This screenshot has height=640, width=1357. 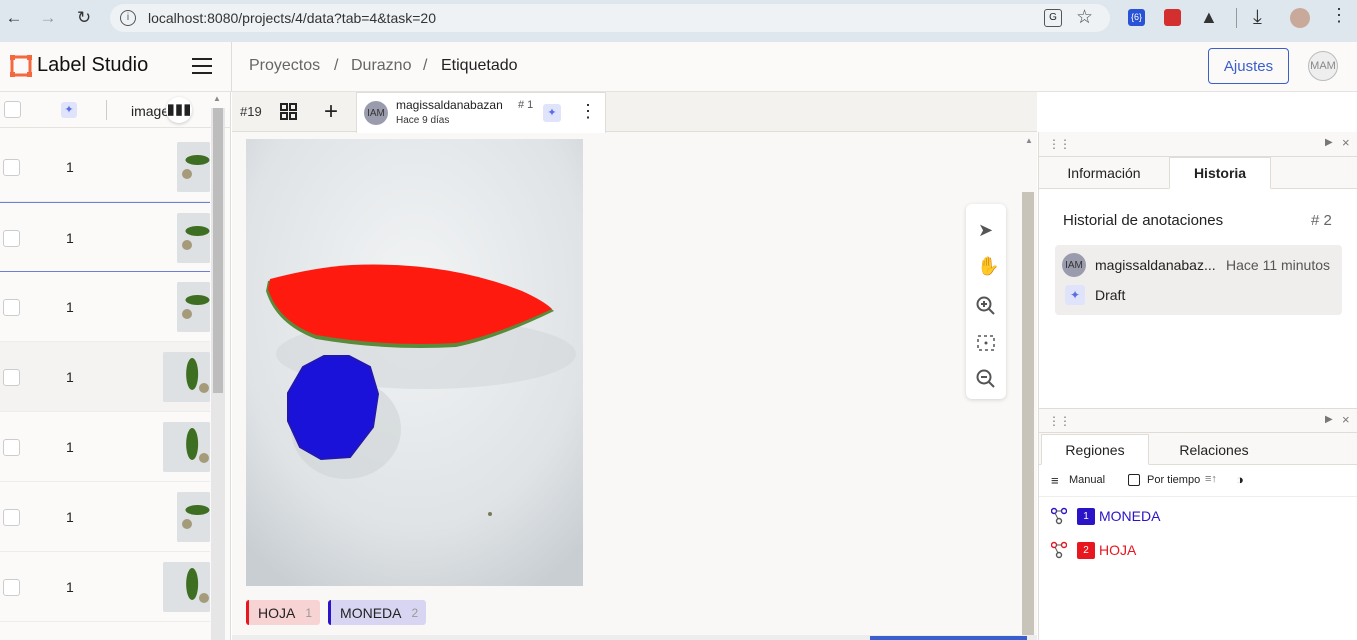 What do you see at coordinates (12, 109) in the screenshot?
I see `select-all-checkbox` at bounding box center [12, 109].